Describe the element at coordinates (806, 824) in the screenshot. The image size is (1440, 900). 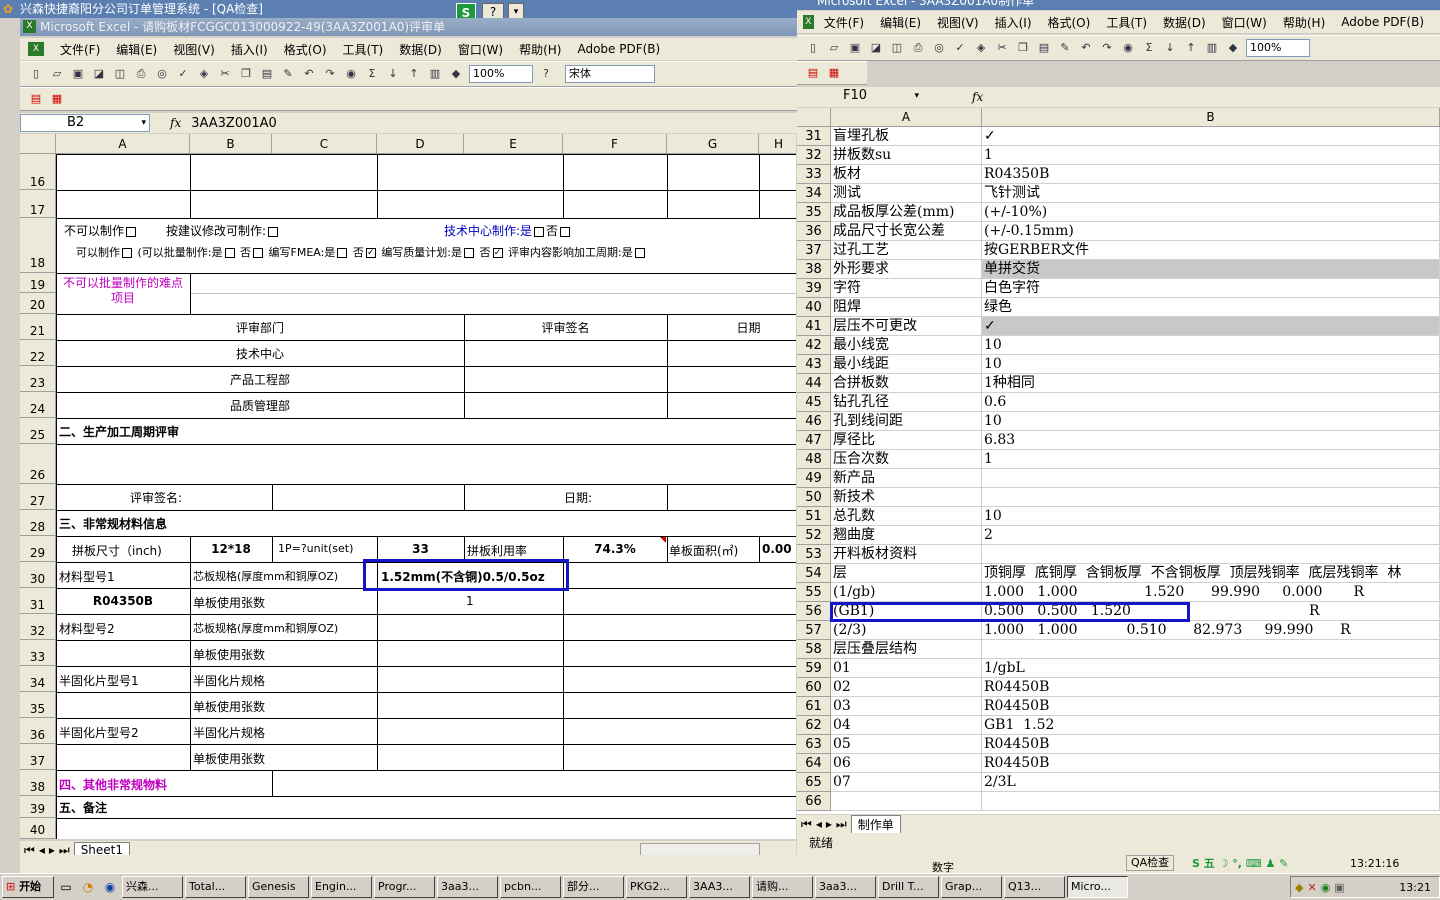
I see `right-tab-first-icon: ⏮` at that location.